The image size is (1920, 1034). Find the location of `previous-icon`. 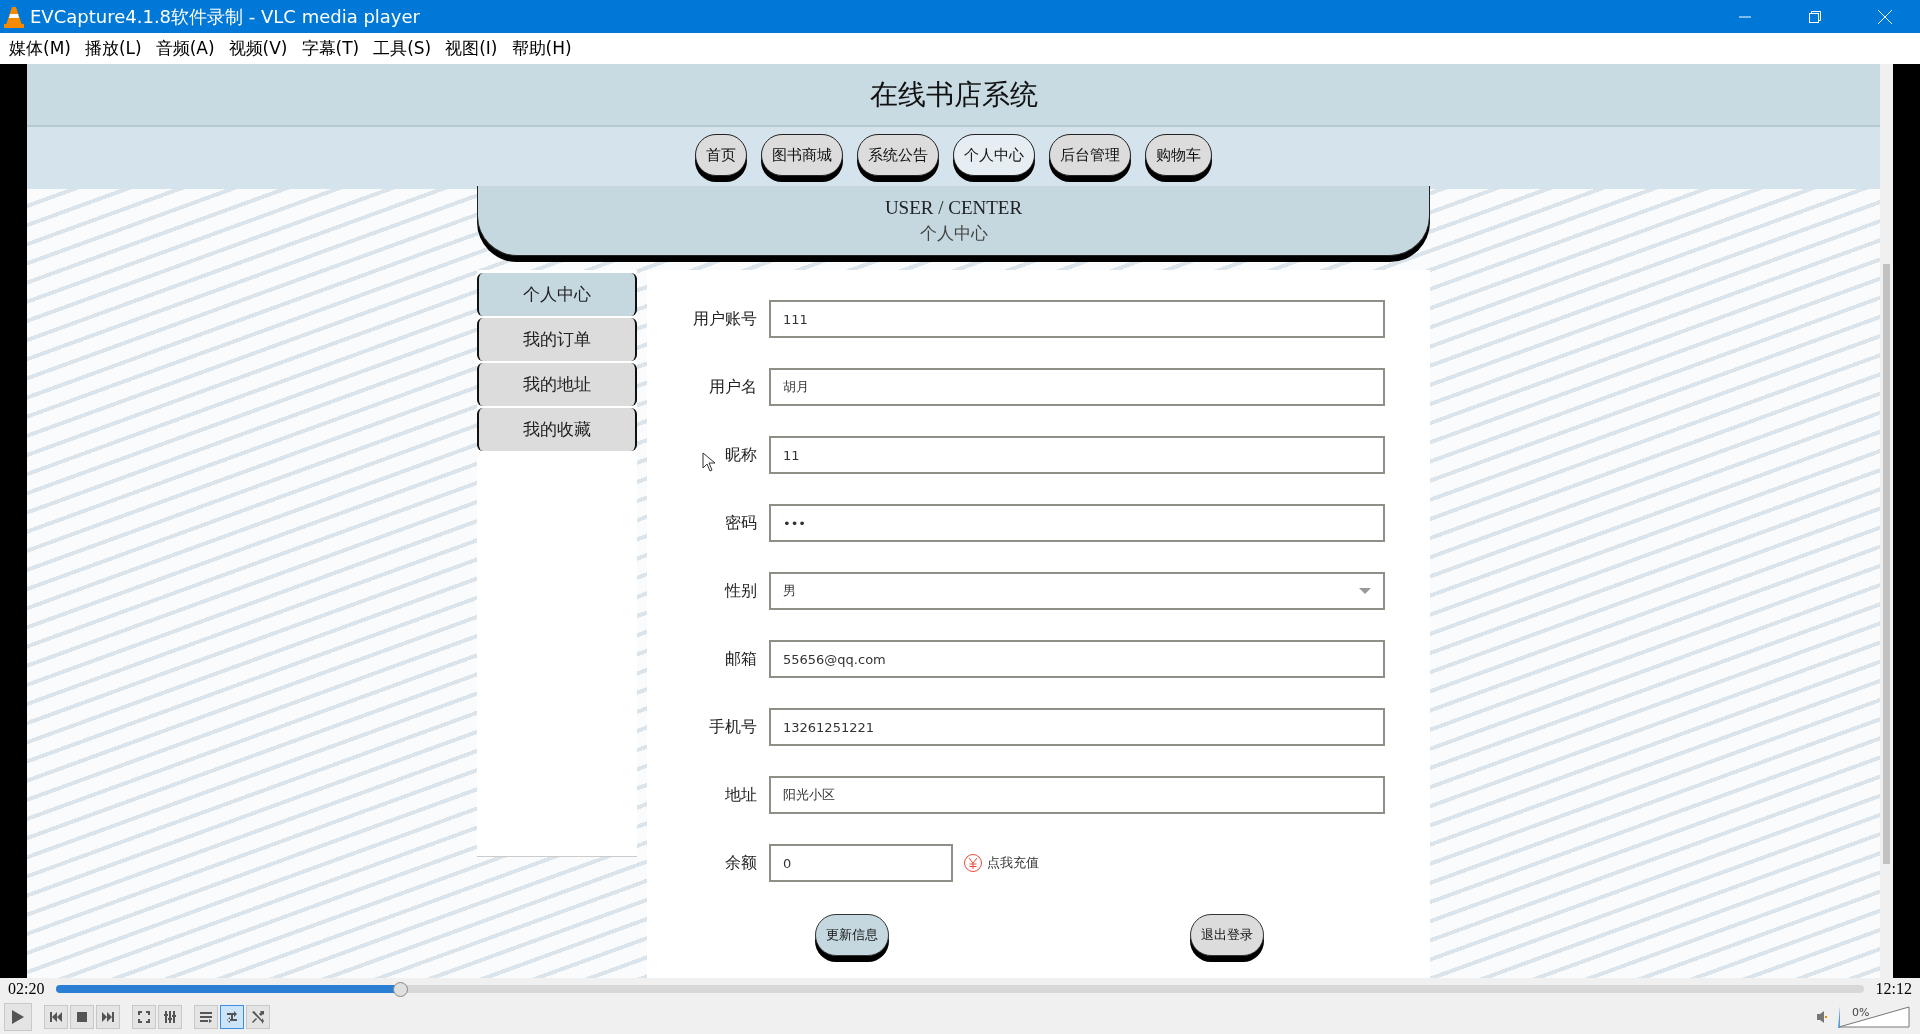

previous-icon is located at coordinates (56, 1017).